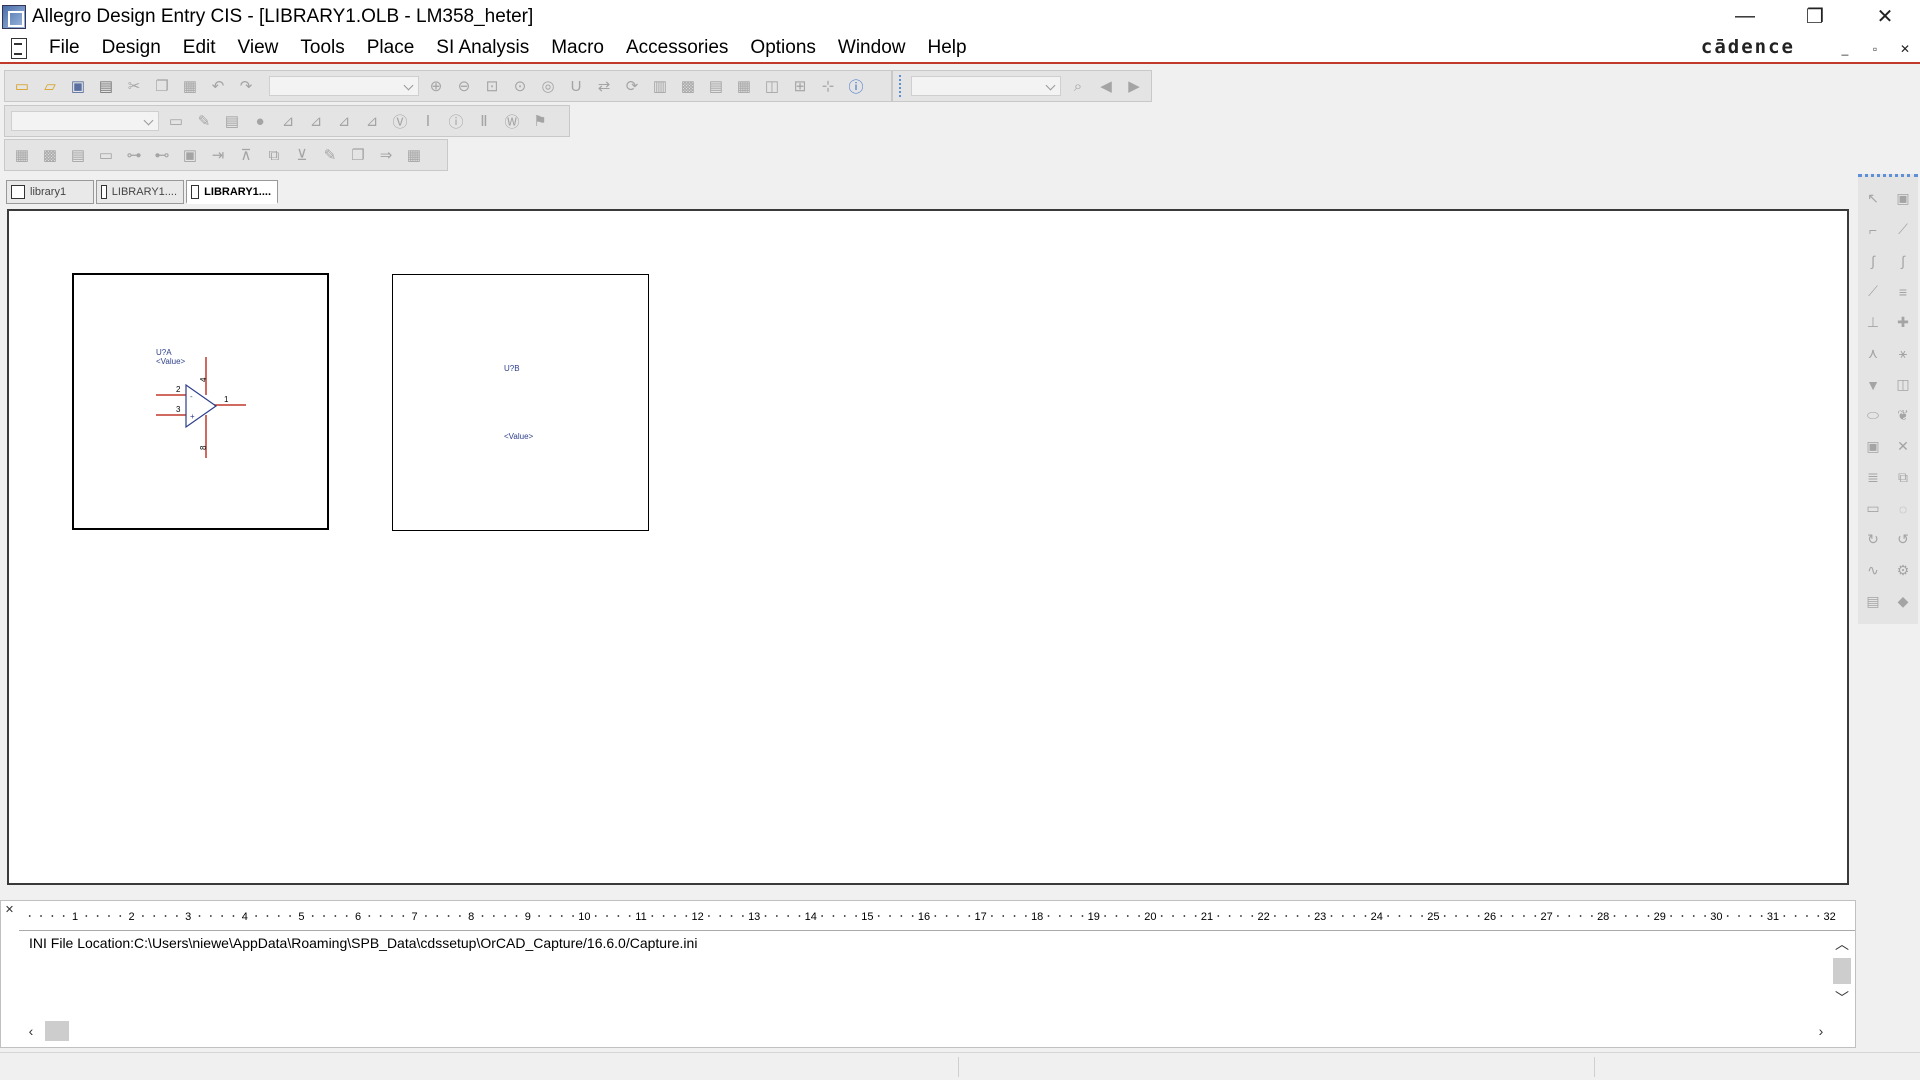  I want to click on drc-icon: ▩, so click(688, 86).